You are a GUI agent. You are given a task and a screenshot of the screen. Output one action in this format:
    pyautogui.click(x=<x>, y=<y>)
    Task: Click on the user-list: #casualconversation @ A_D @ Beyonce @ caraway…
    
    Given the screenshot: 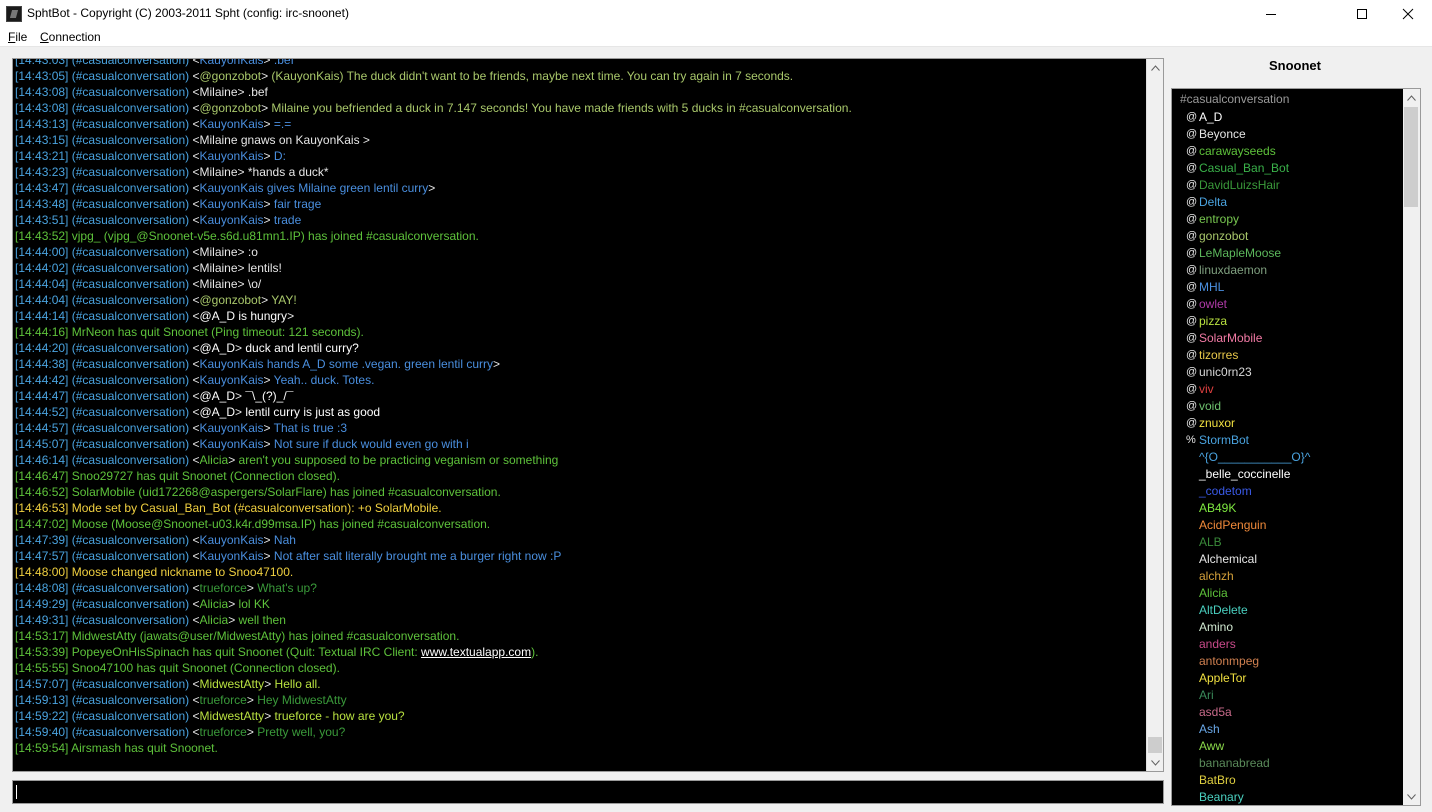 What is the action you would take?
    pyautogui.click(x=1287, y=447)
    